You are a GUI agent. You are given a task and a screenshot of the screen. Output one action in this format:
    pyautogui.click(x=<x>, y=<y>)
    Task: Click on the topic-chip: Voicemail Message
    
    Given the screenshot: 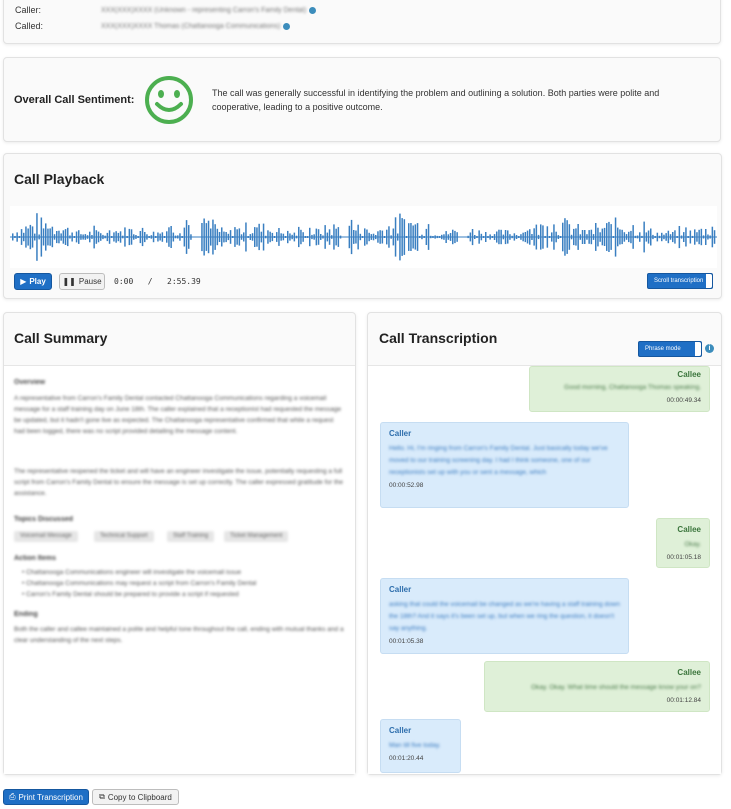 What is the action you would take?
    pyautogui.click(x=46, y=536)
    